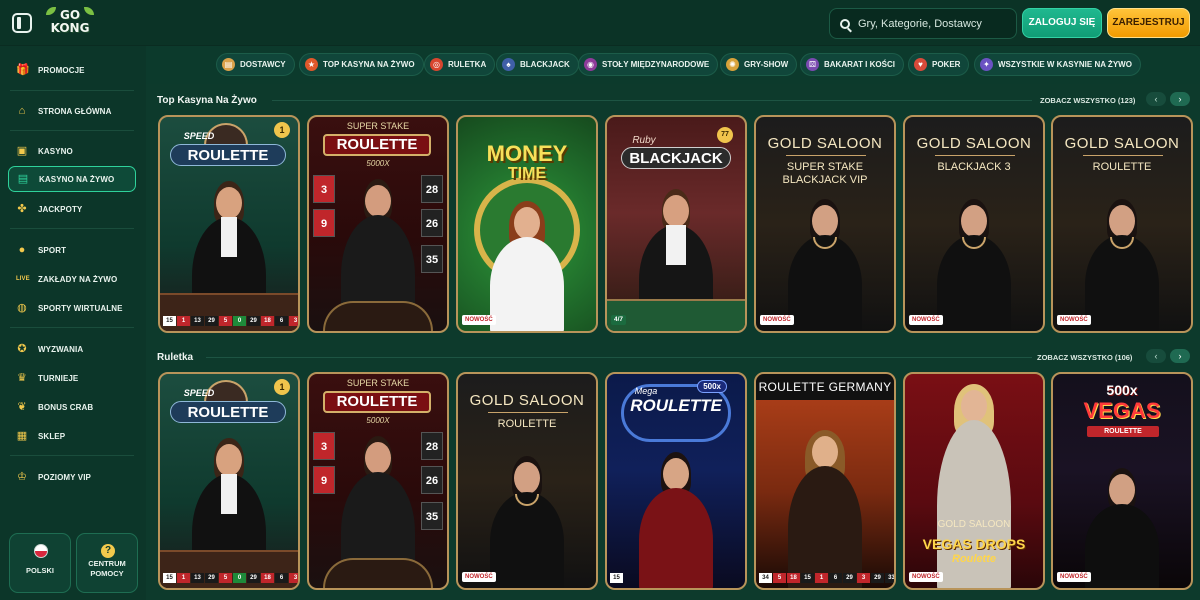 Image resolution: width=1200 pixels, height=600 pixels. I want to click on category-blackjack: ♠ BLACKJACK, so click(537, 64).